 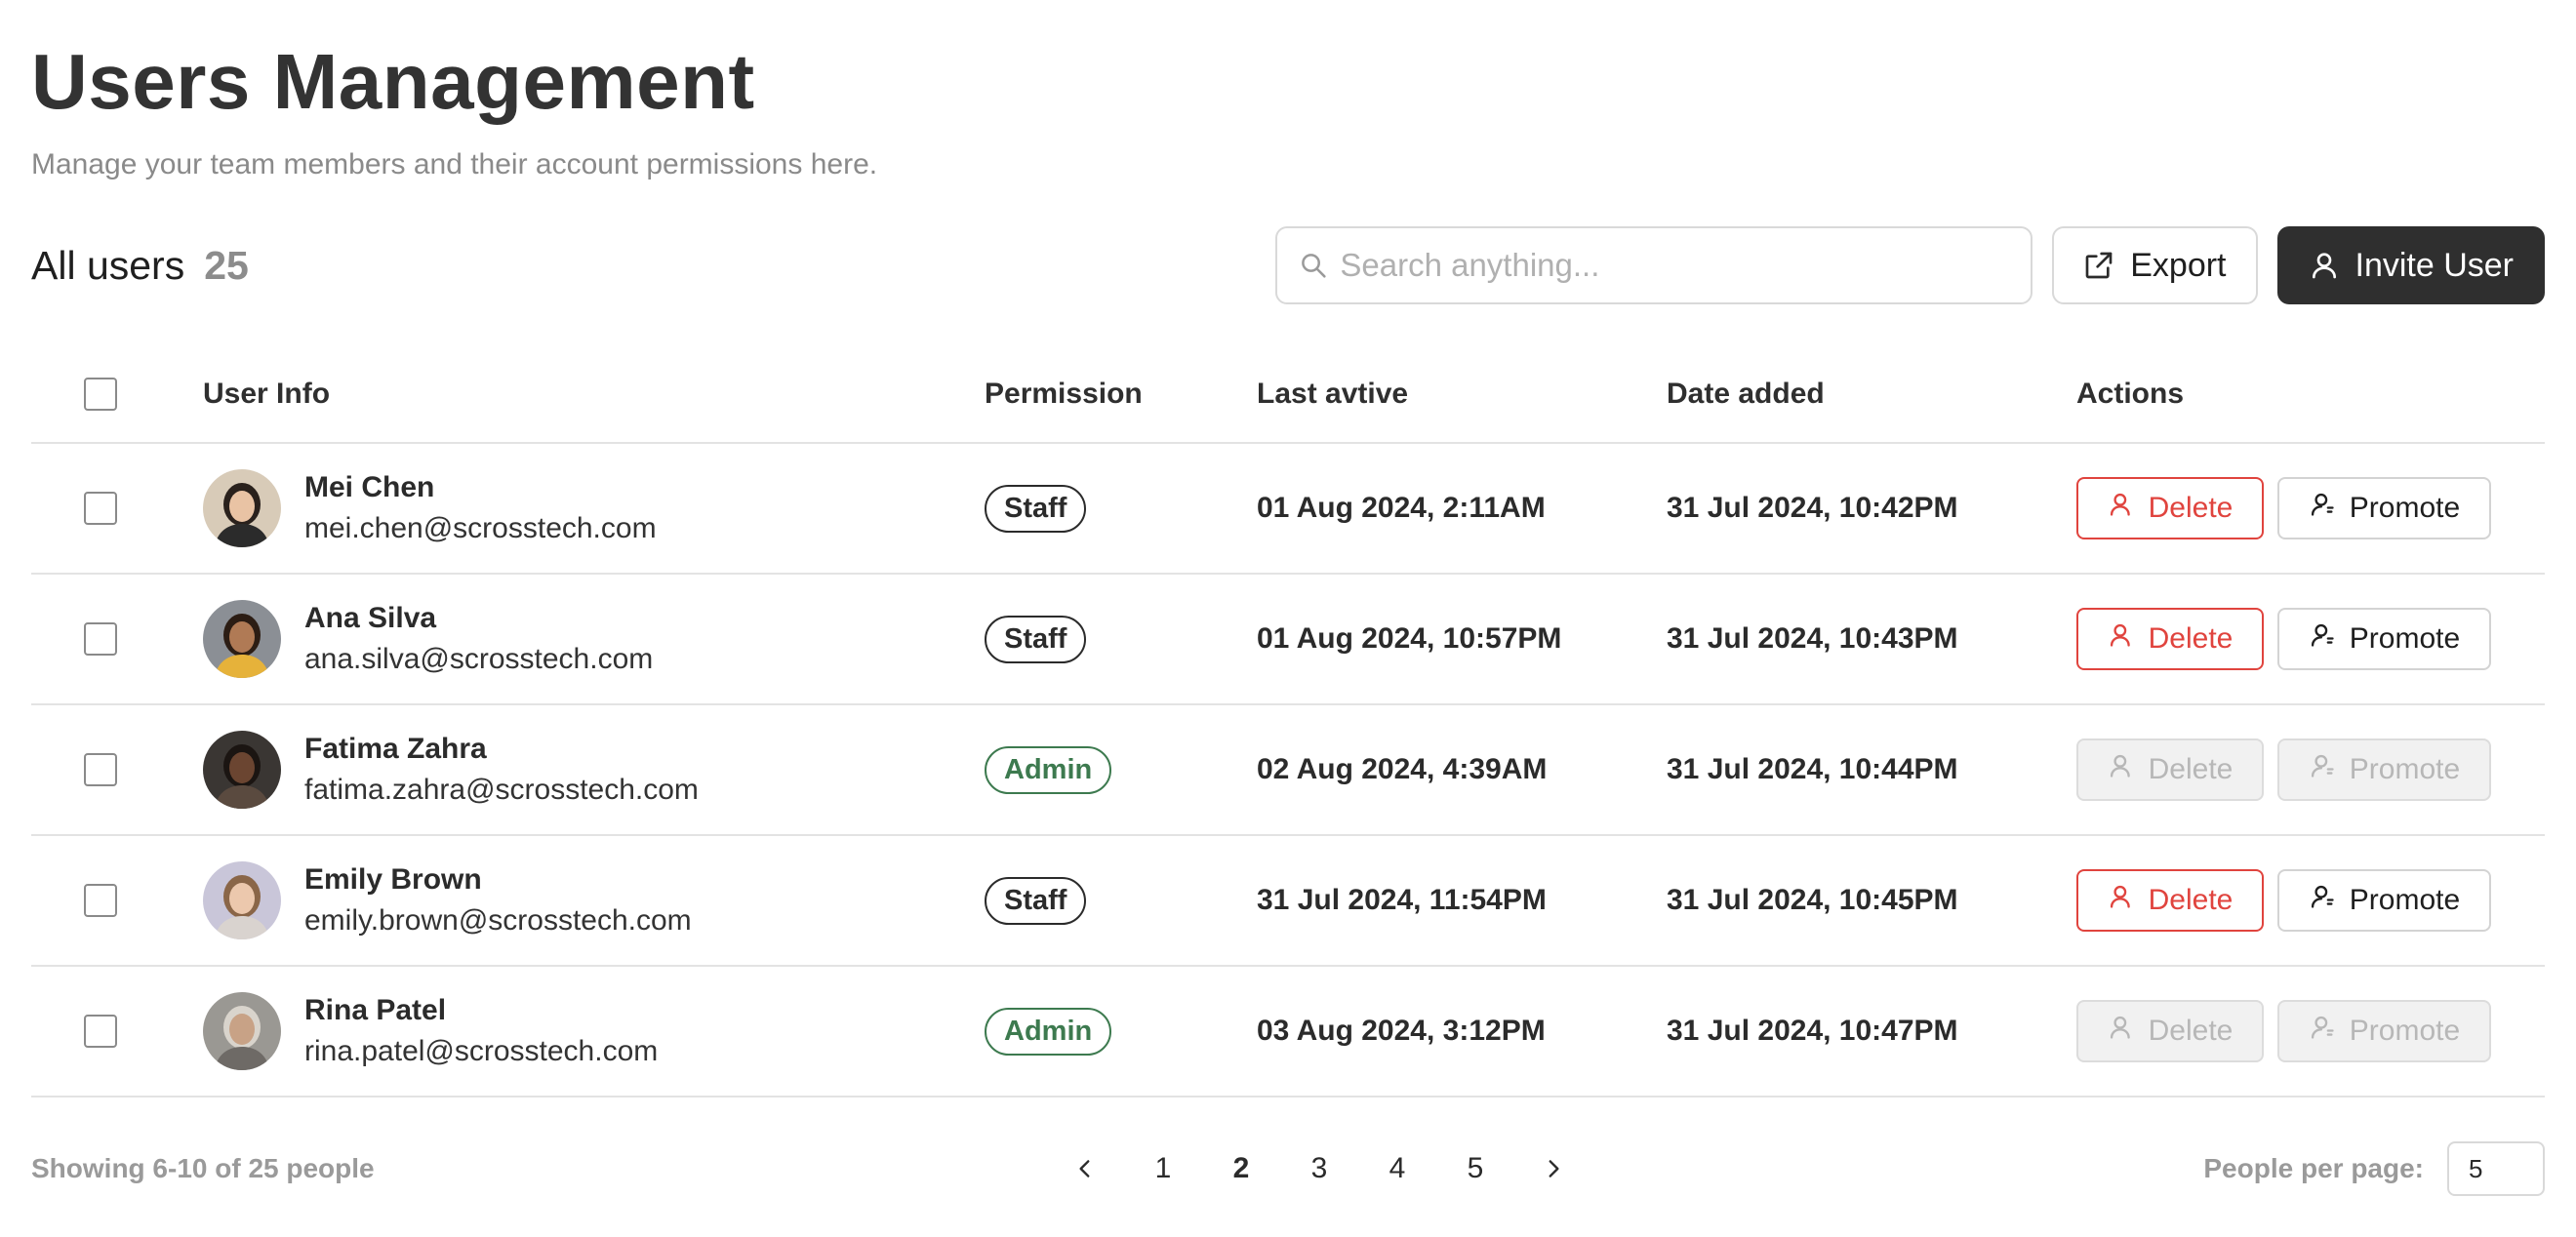 I want to click on all-users-heading: All users 25, so click(x=140, y=266).